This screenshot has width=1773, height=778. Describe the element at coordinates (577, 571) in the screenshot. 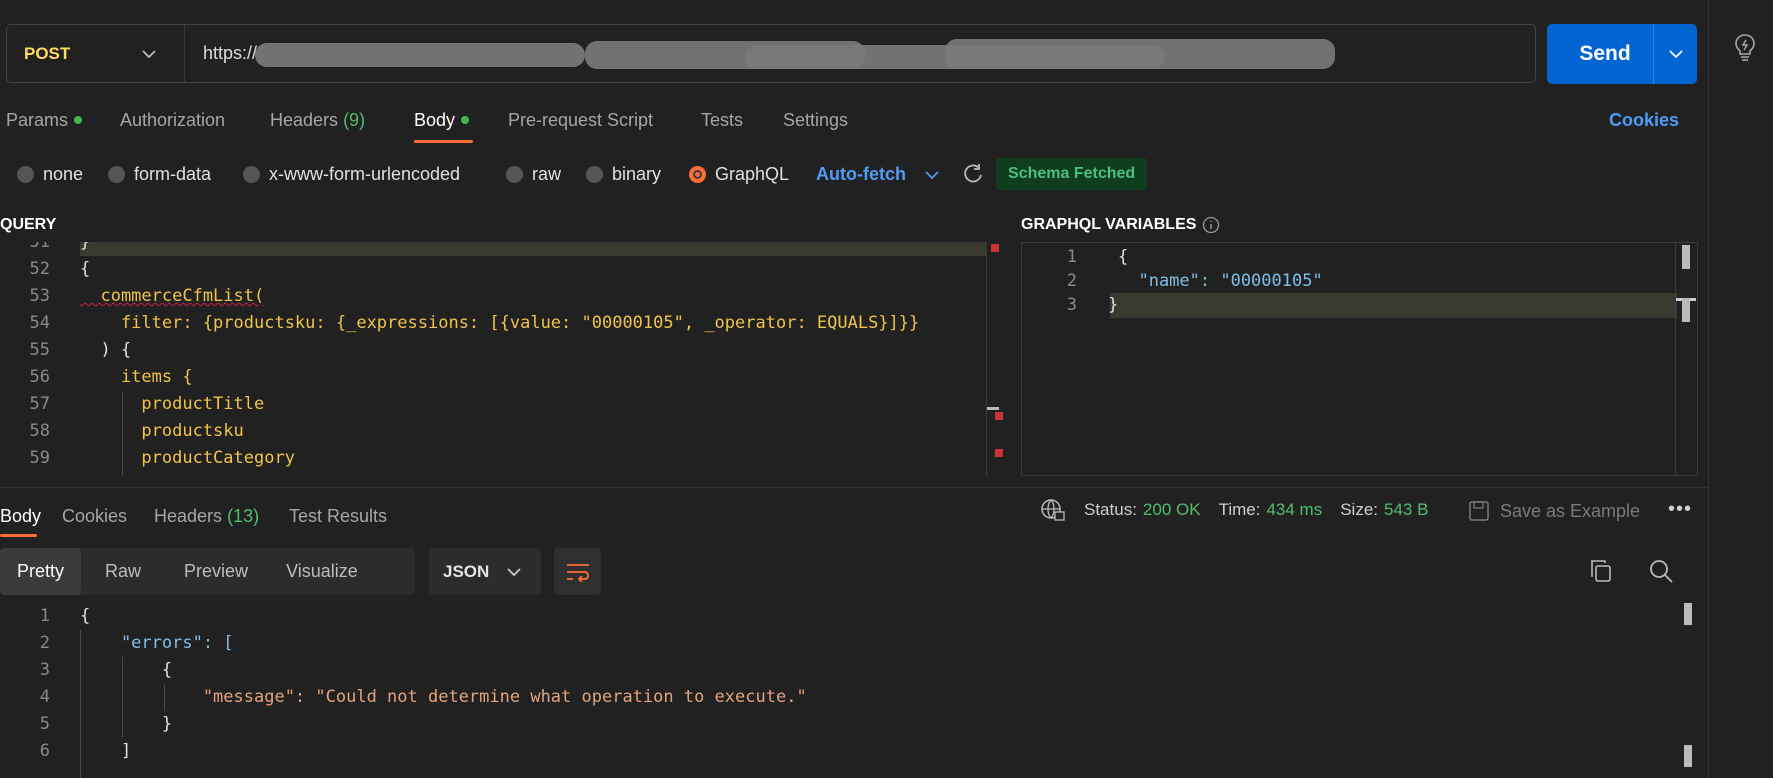

I see `wrap-lines-button` at that location.